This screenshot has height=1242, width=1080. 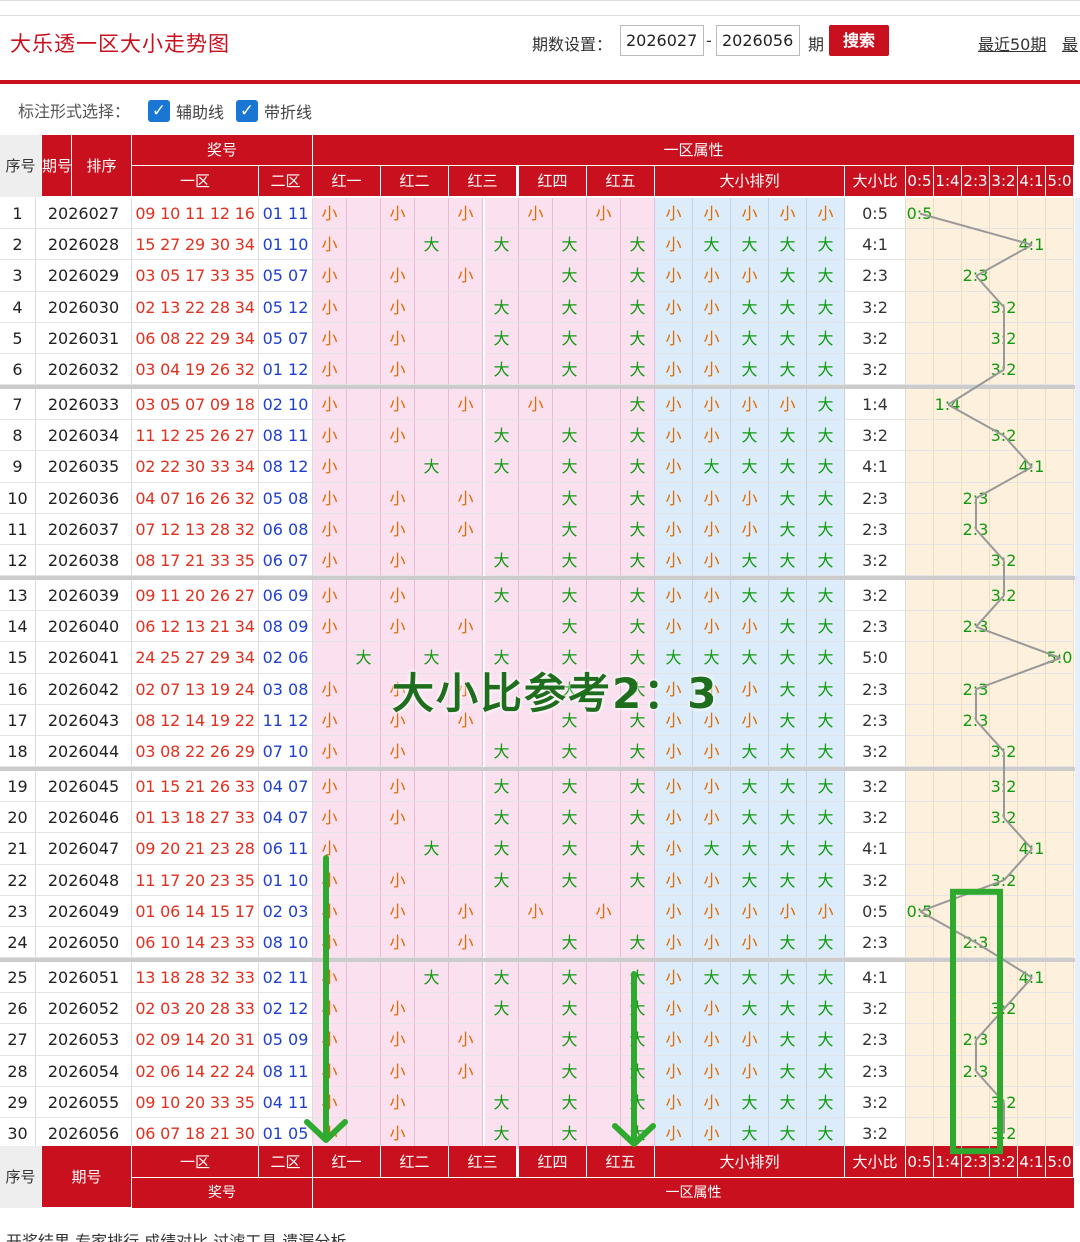 I want to click on footer-arrangement: 大小排列, so click(x=750, y=1162).